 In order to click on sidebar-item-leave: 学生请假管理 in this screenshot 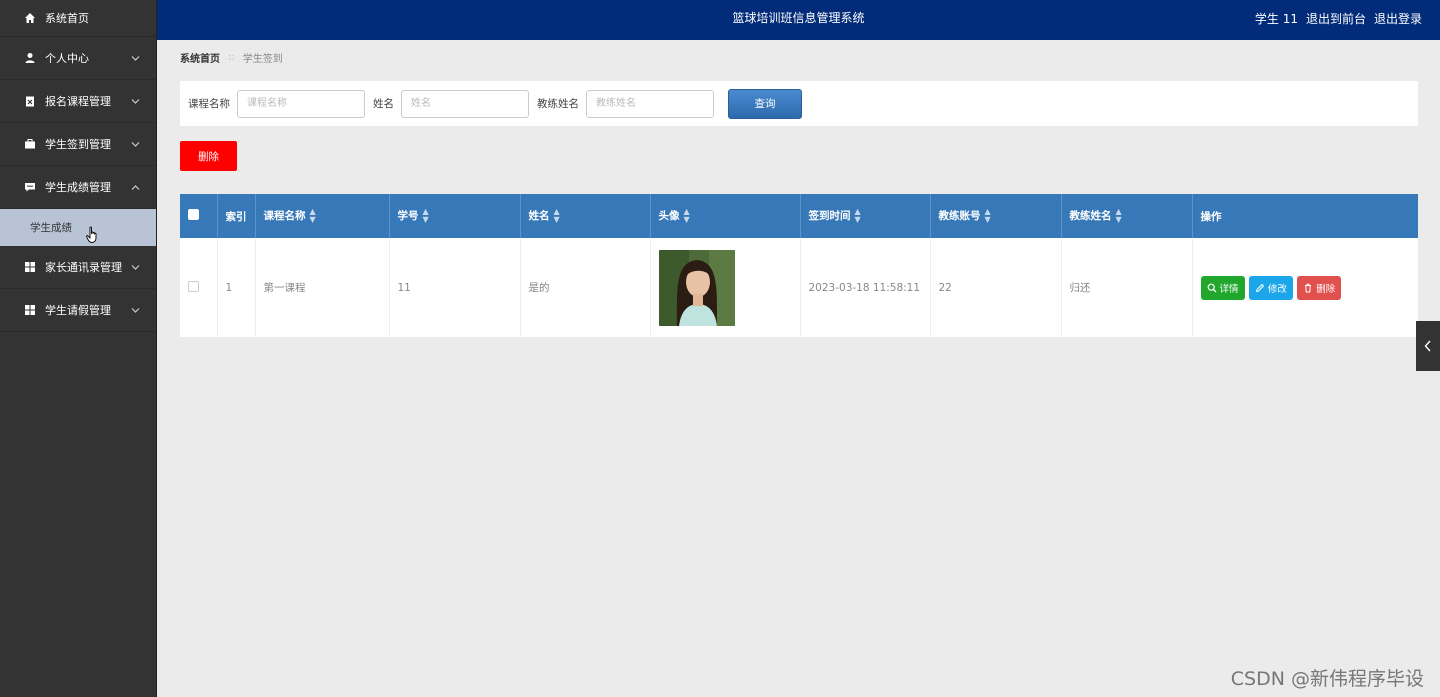, I will do `click(78, 310)`.